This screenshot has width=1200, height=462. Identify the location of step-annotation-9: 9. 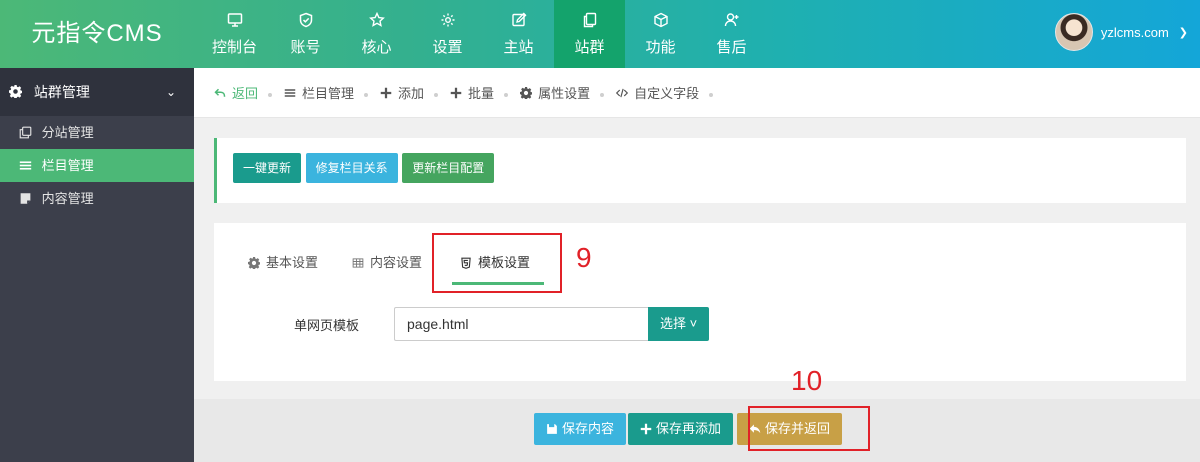
(584, 257).